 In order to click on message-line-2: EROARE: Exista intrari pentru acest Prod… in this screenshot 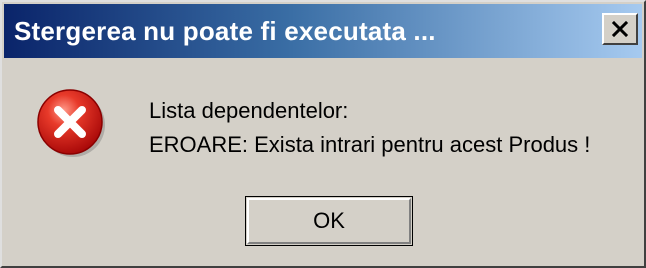, I will do `click(370, 144)`.